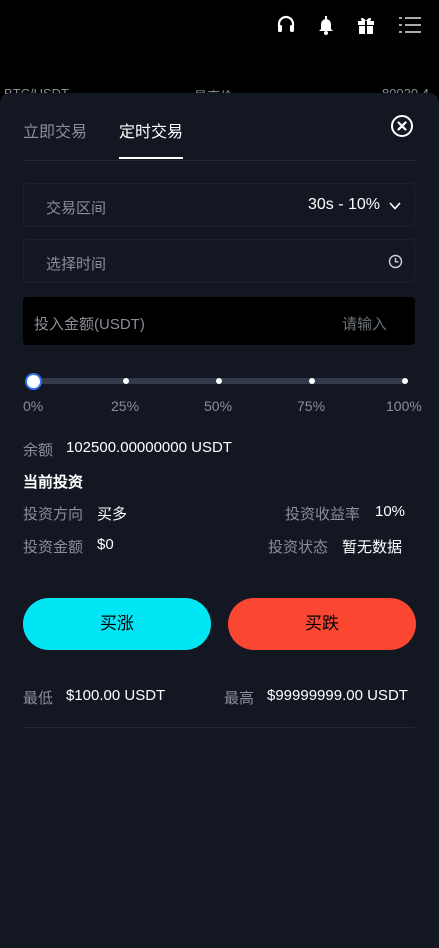 The image size is (439, 948). Describe the element at coordinates (364, 324) in the screenshot. I see `amount-placeholder: 请输入` at that location.